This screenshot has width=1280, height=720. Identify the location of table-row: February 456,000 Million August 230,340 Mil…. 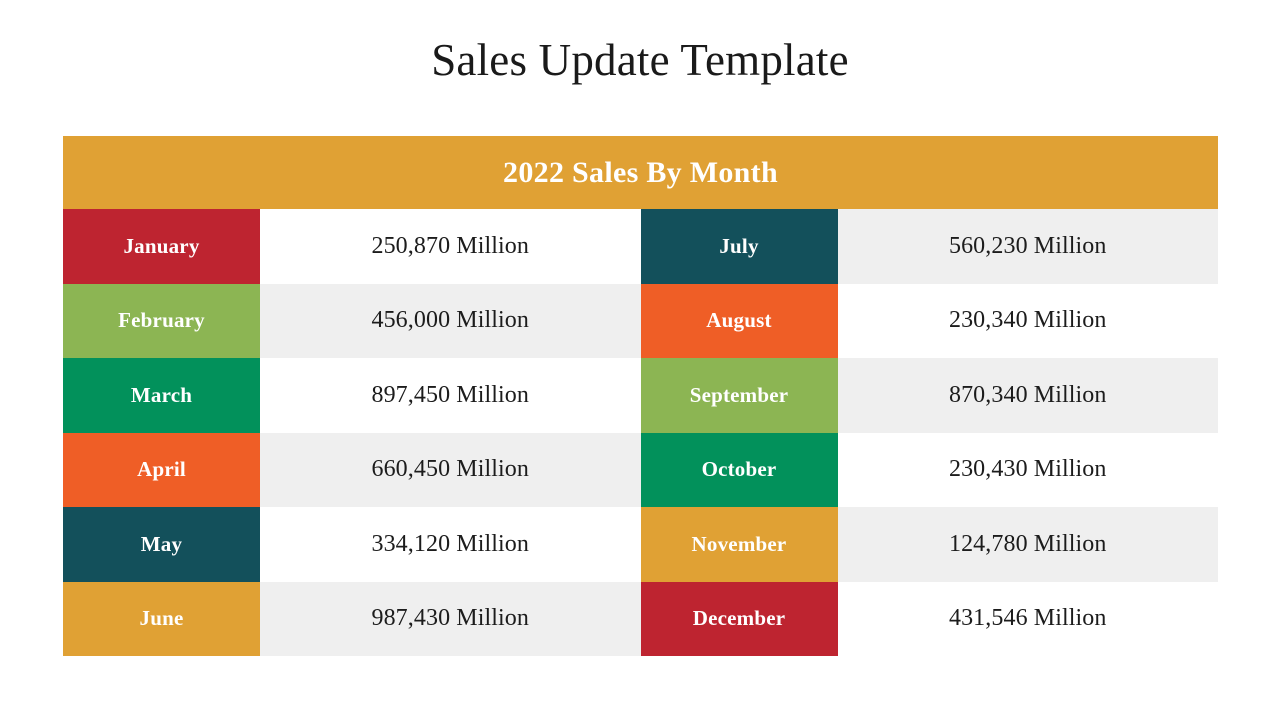
(640, 320).